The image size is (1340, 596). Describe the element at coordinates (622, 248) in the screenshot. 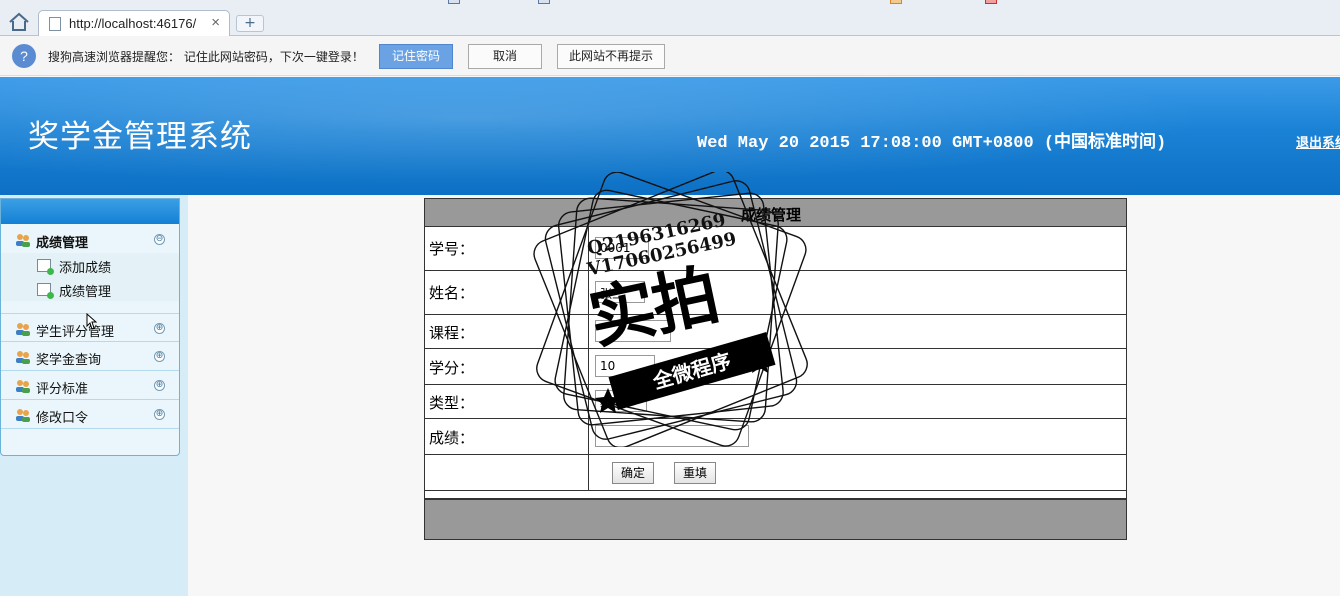

I see `student-id-select: 0001` at that location.